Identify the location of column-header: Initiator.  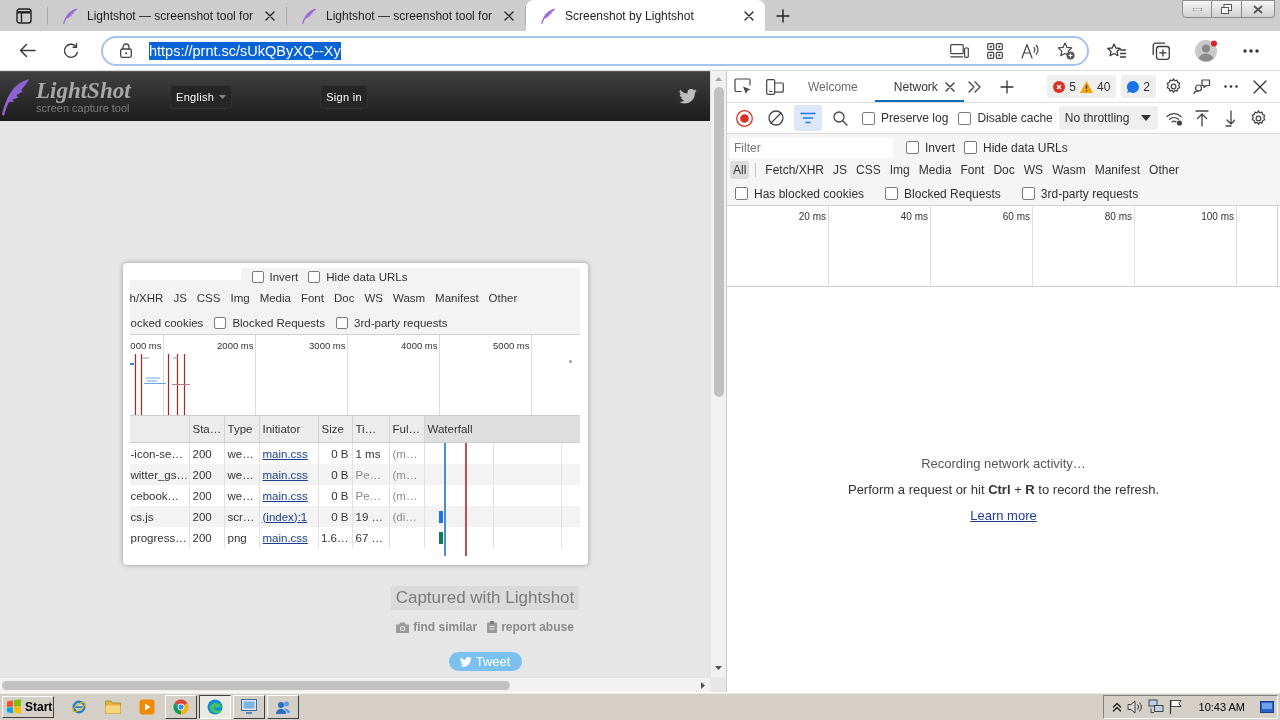
(281, 429).